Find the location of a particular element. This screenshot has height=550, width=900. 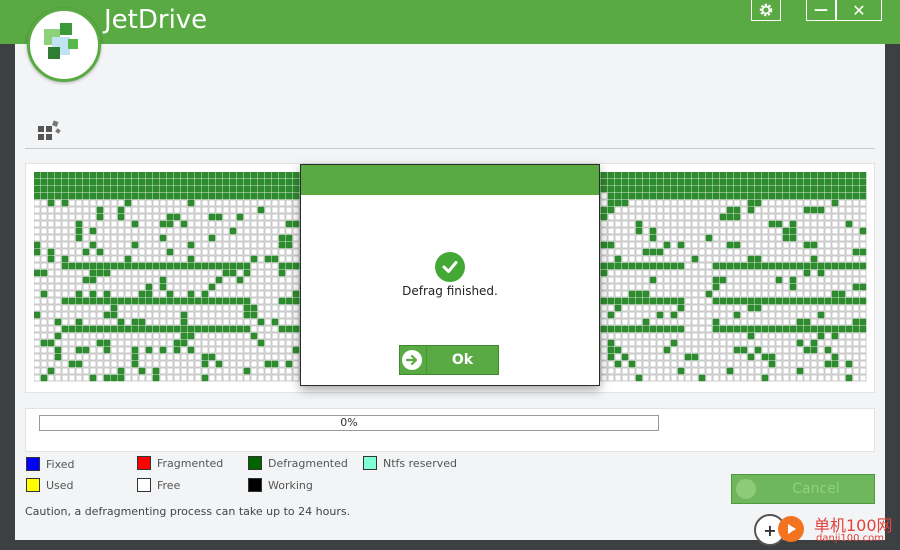

legend-label: Working is located at coordinates (290, 485).